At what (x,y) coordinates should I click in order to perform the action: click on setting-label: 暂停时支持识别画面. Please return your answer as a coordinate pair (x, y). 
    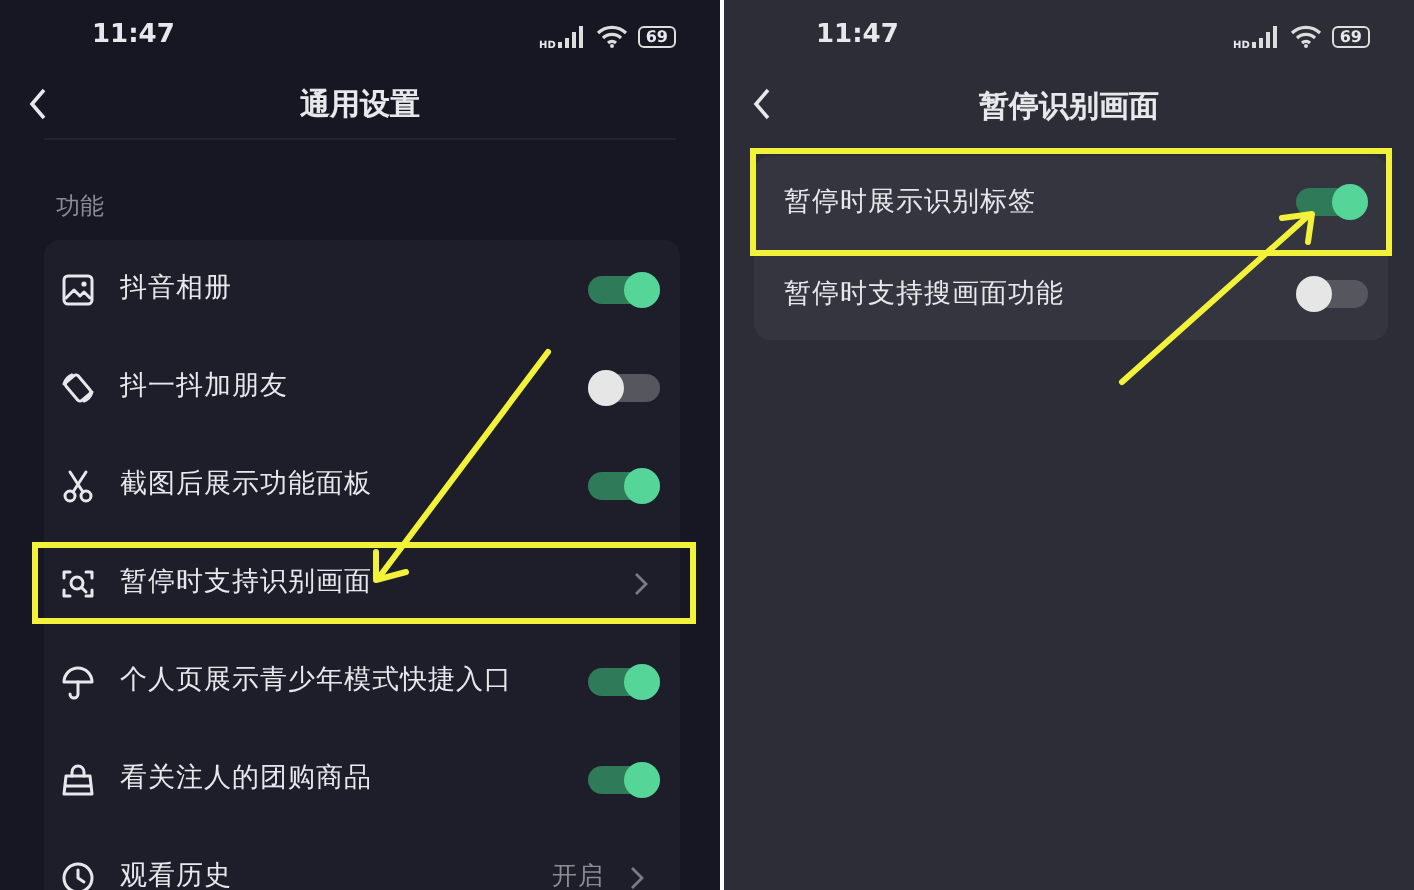
    Looking at the image, I should click on (246, 583).